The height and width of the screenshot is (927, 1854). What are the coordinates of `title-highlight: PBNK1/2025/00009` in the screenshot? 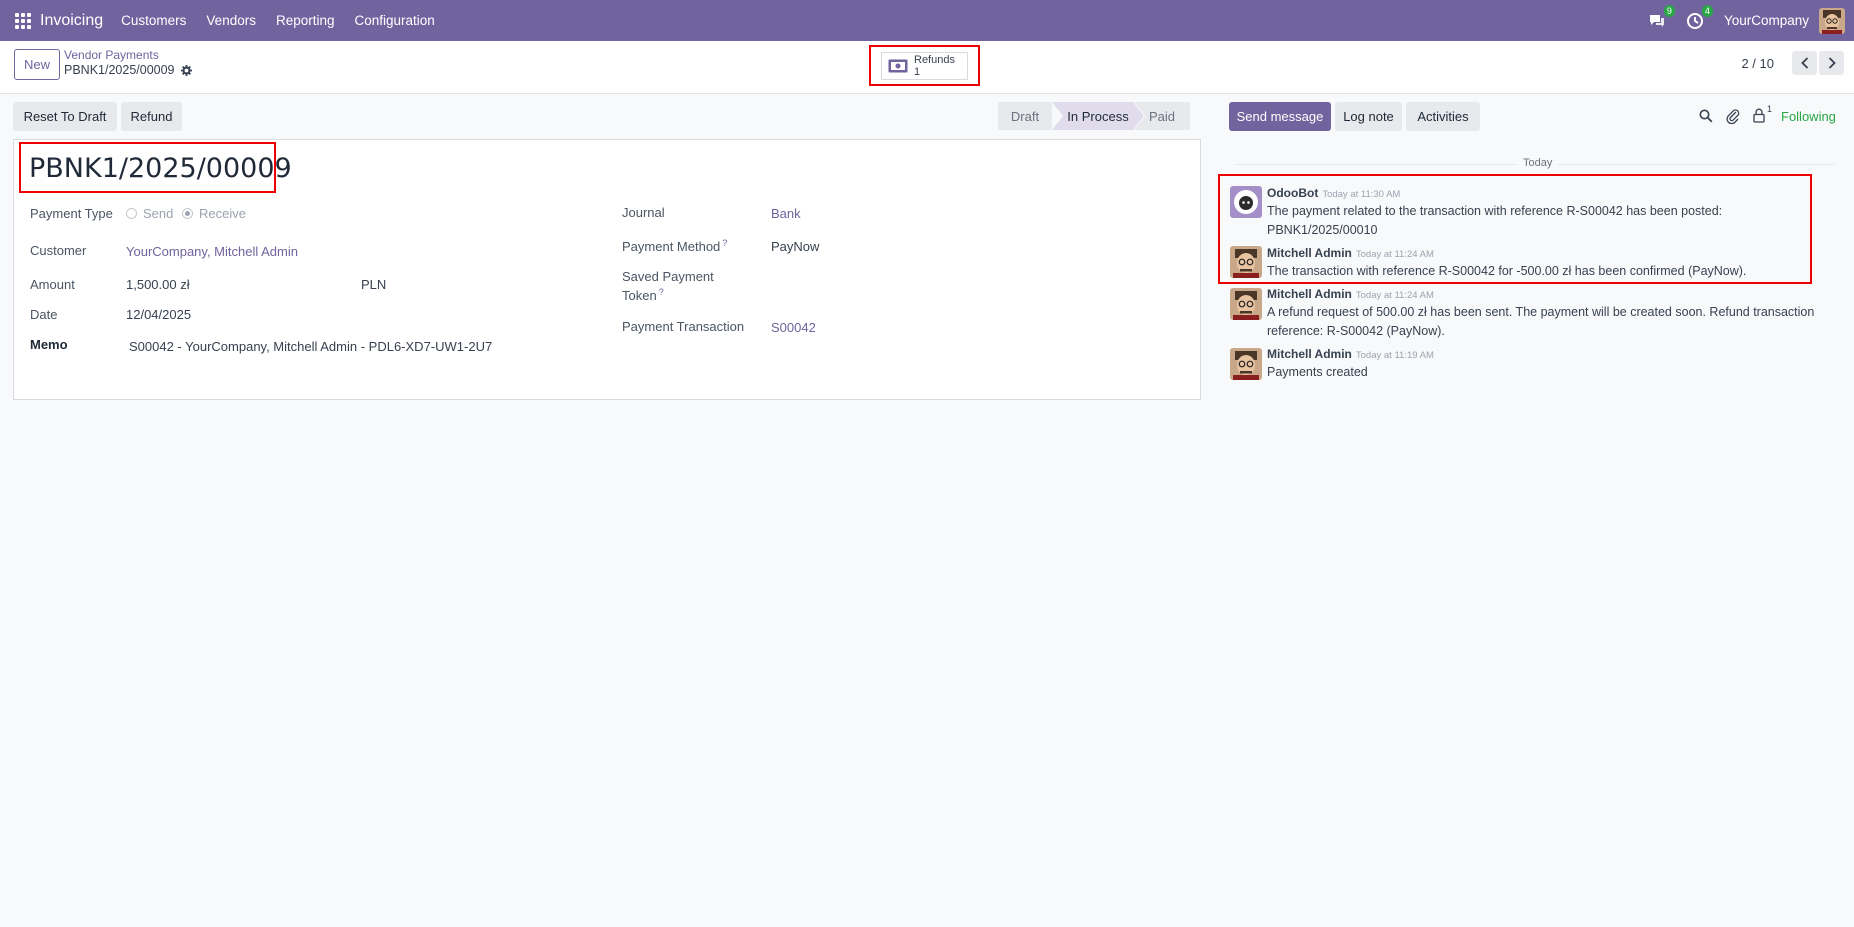 It's located at (155, 167).